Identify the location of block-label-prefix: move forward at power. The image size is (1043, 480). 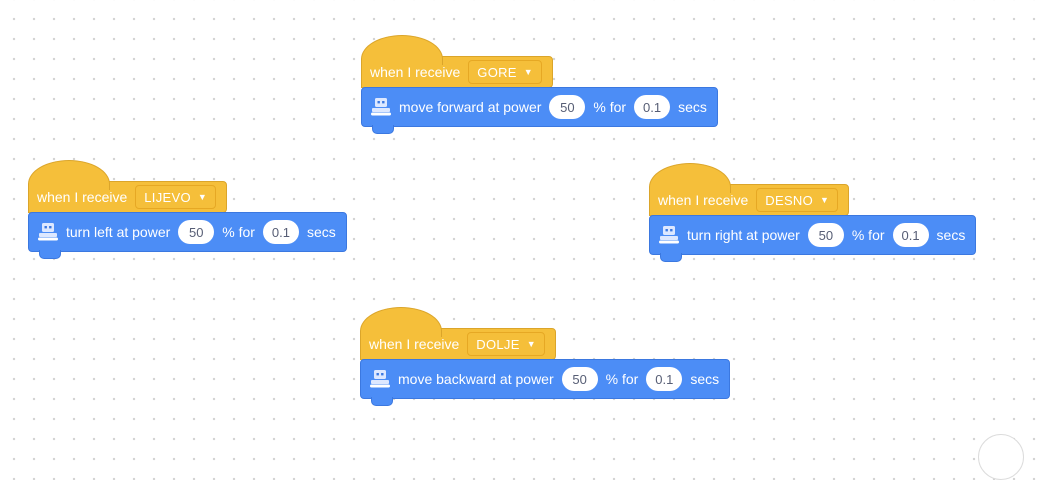
(470, 107).